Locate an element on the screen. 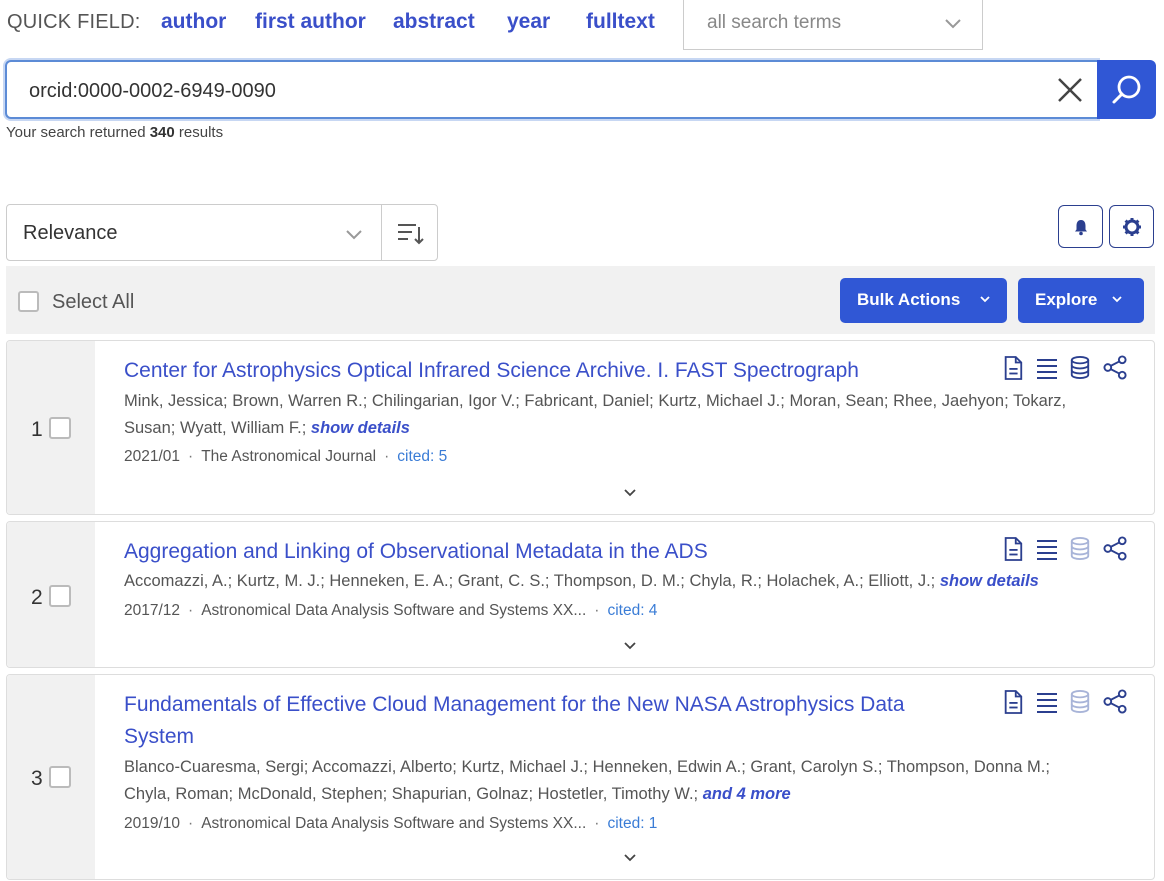 The image size is (1164, 881). result-count: Your search returned 340 results is located at coordinates (114, 132).